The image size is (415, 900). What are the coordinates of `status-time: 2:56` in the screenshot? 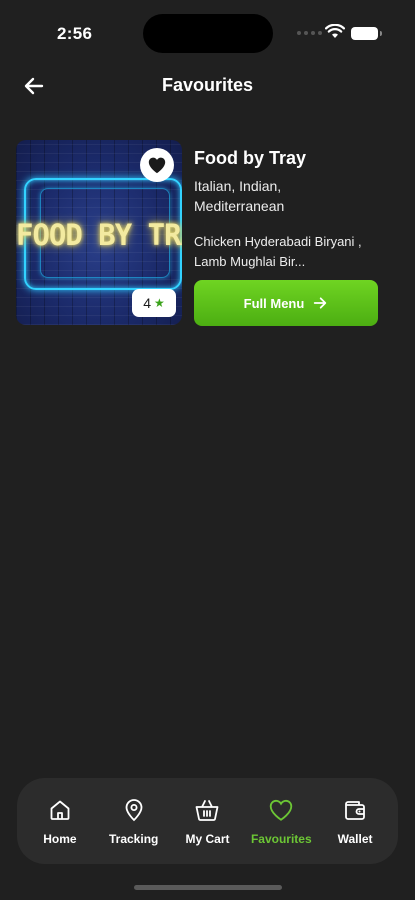 It's located at (75, 33).